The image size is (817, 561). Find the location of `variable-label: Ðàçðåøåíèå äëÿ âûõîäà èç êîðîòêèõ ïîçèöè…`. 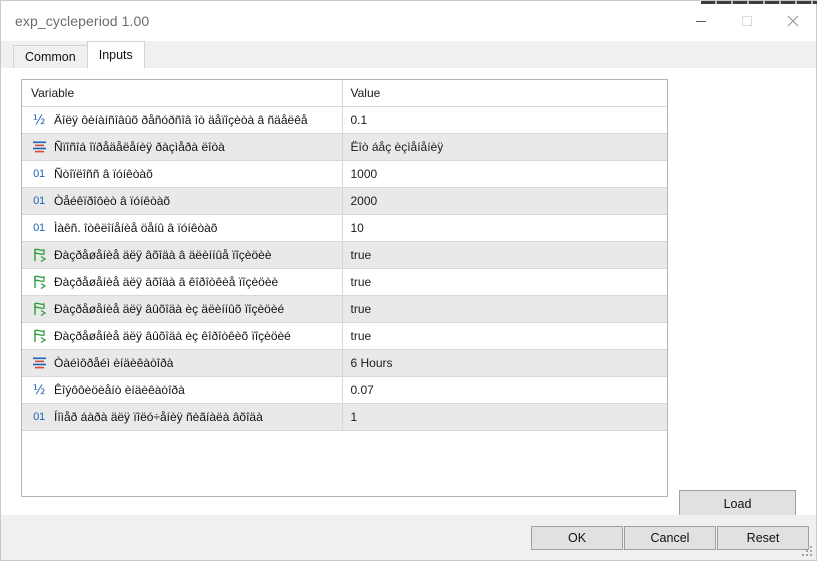

variable-label: Ðàçðåøåíèå äëÿ âûõîäà èç êîðîòêèõ ïîçèöè… is located at coordinates (172, 336).